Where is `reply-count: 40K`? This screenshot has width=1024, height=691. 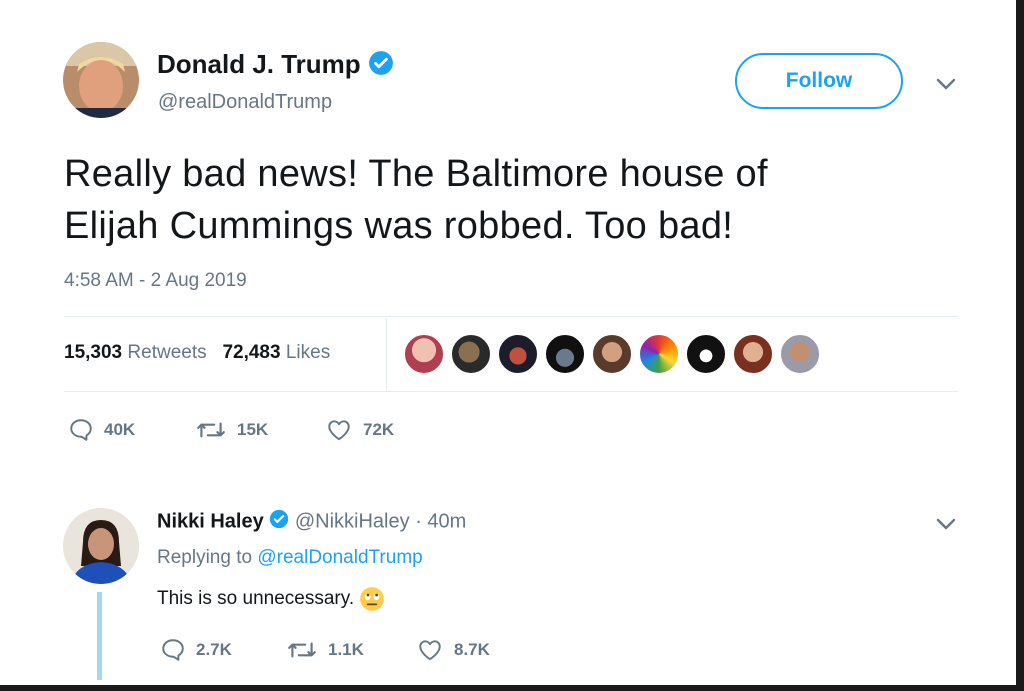
reply-count: 40K is located at coordinates (120, 429).